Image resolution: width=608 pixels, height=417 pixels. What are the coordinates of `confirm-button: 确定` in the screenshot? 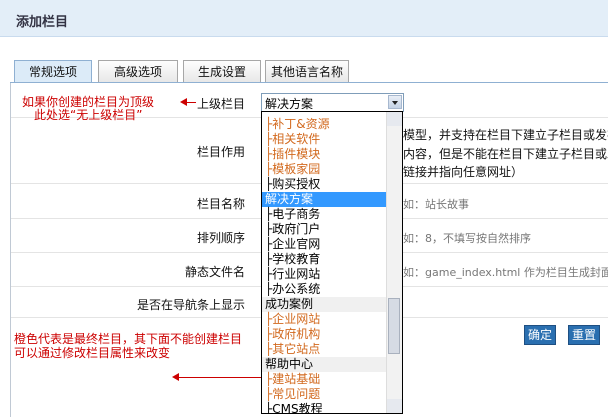 It's located at (540, 335).